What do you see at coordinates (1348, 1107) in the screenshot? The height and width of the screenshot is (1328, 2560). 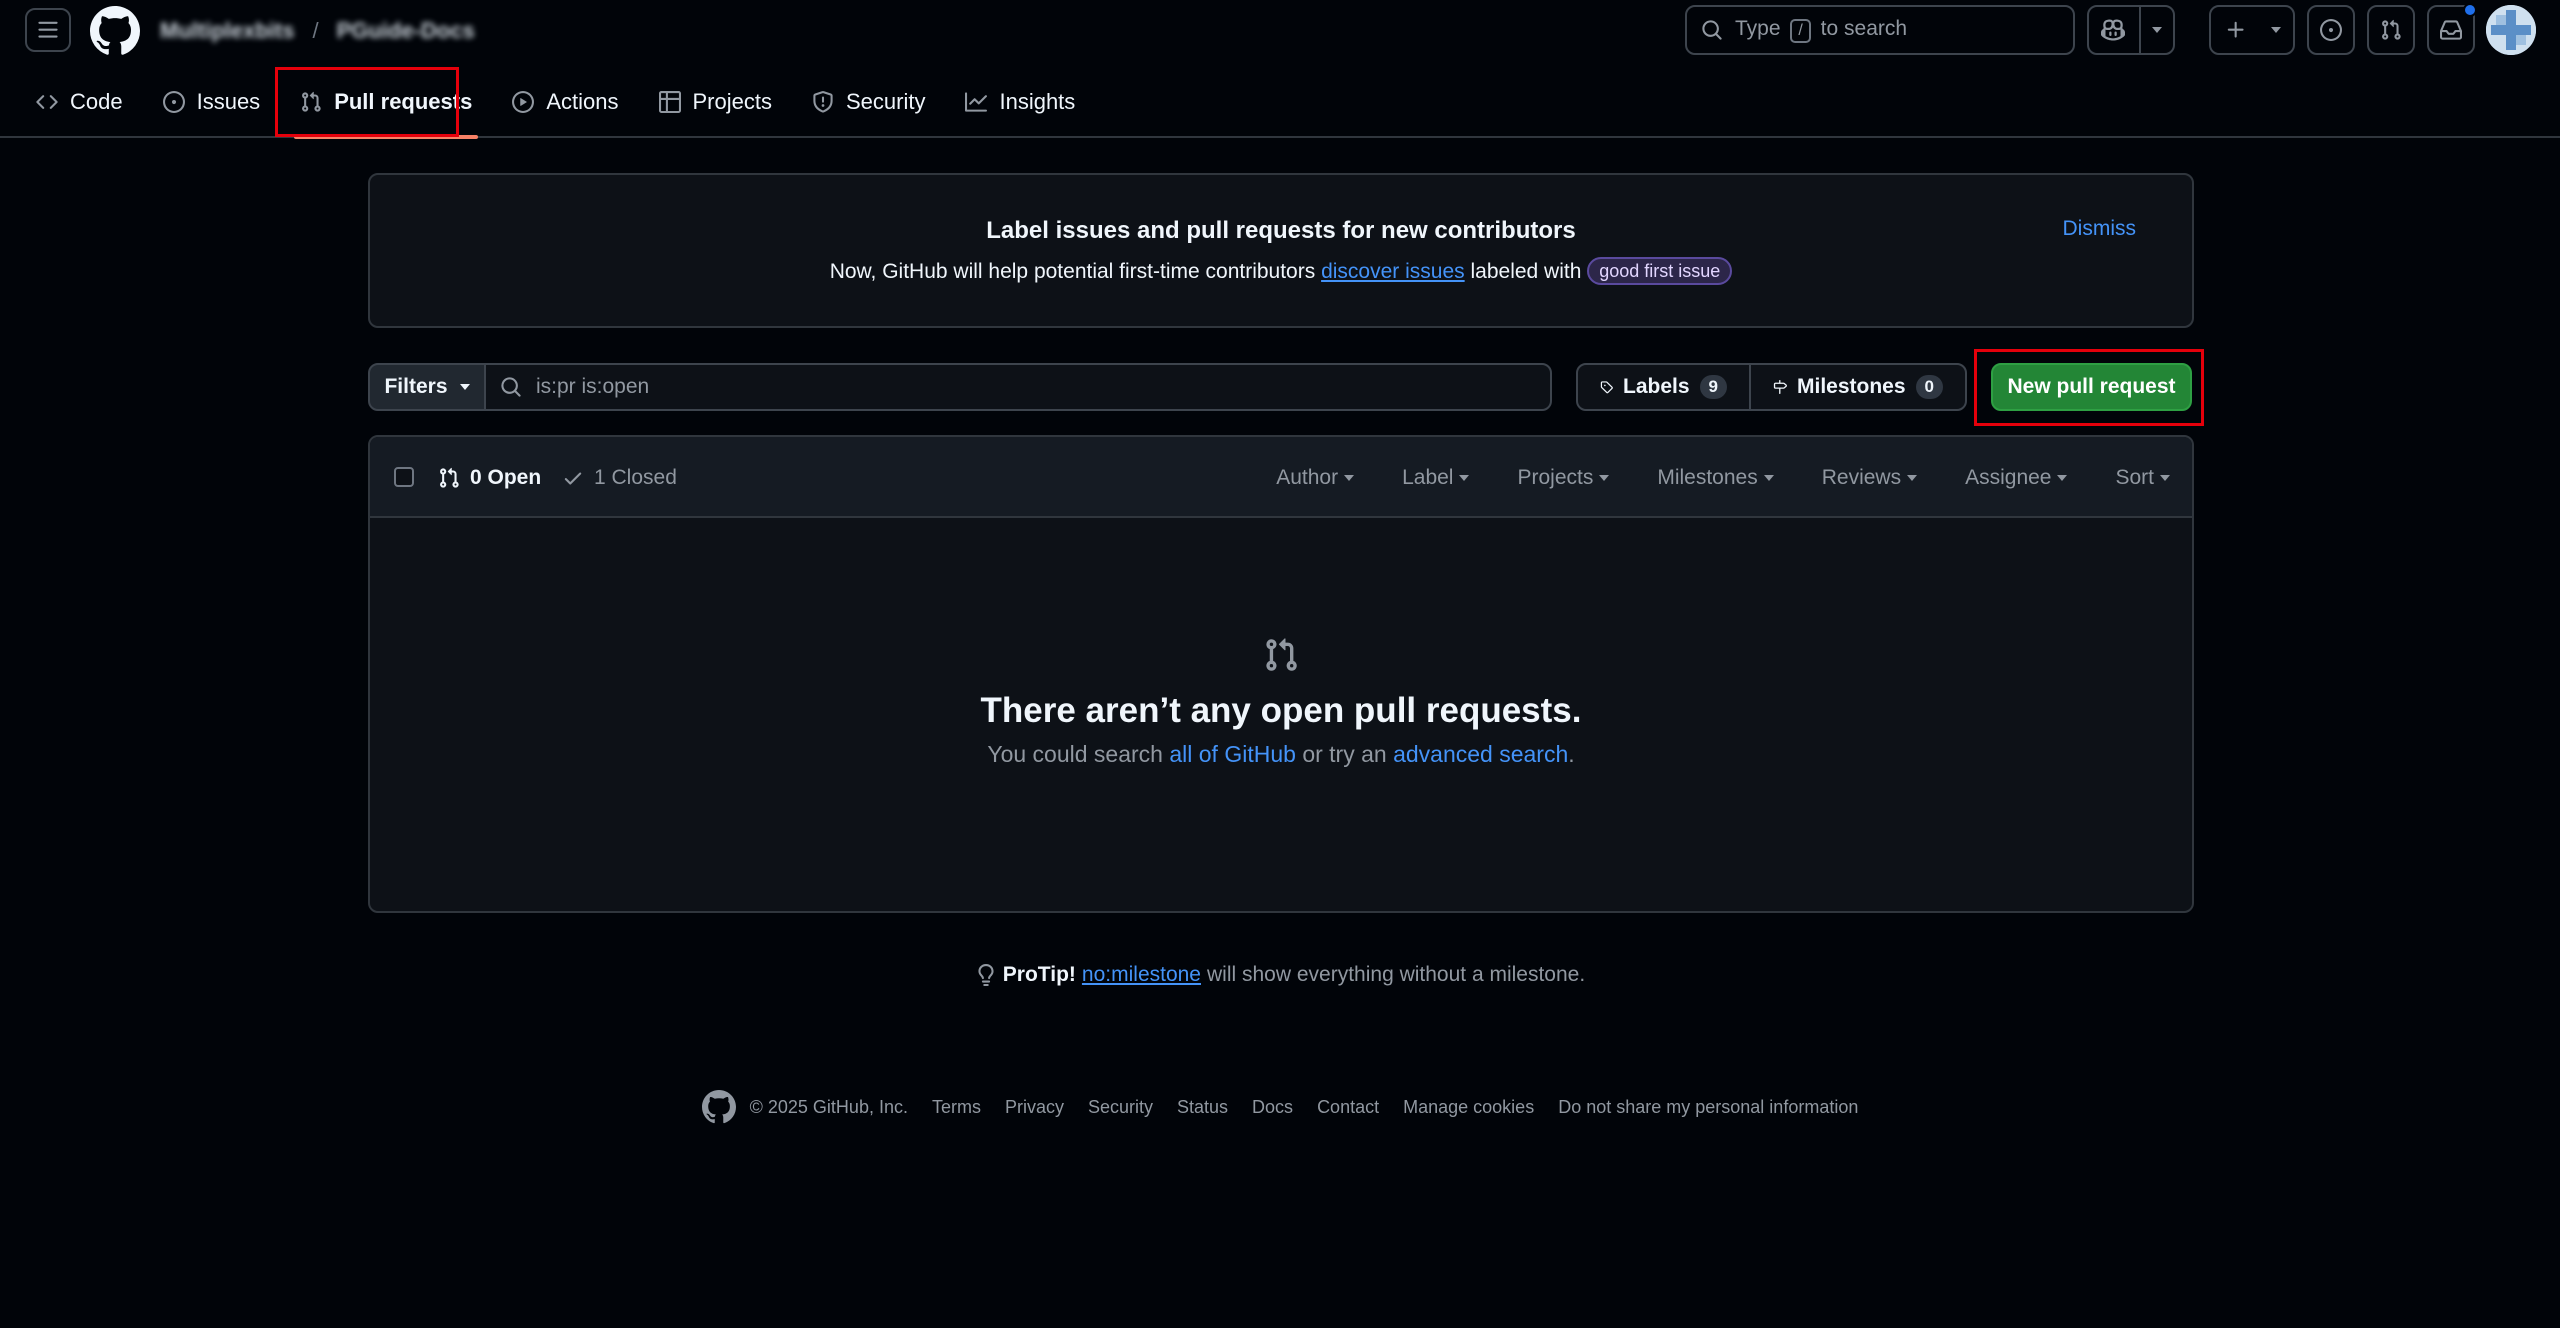 I see `footer-link-contact: Contact` at bounding box center [1348, 1107].